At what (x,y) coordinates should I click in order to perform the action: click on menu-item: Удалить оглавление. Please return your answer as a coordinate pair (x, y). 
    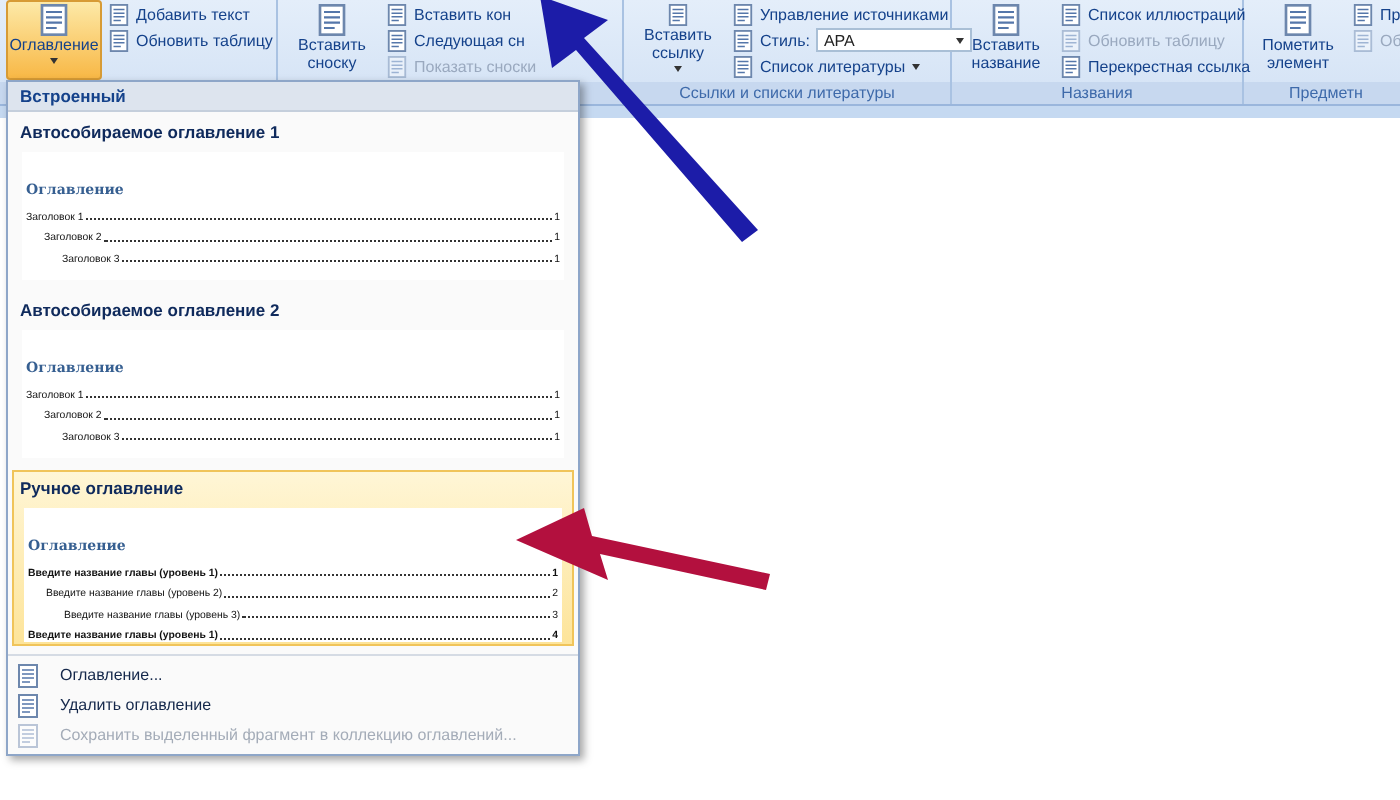
    Looking at the image, I should click on (293, 705).